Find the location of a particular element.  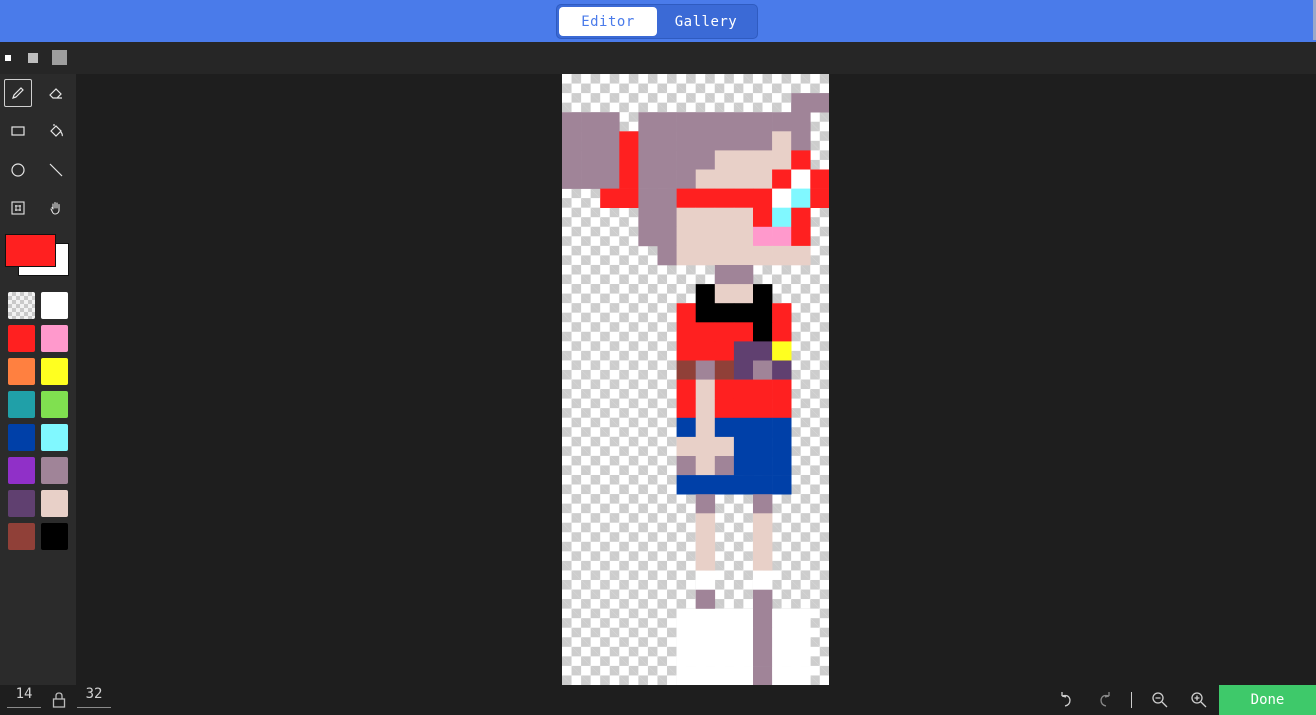

tab-gallery: Gallery is located at coordinates (706, 21).